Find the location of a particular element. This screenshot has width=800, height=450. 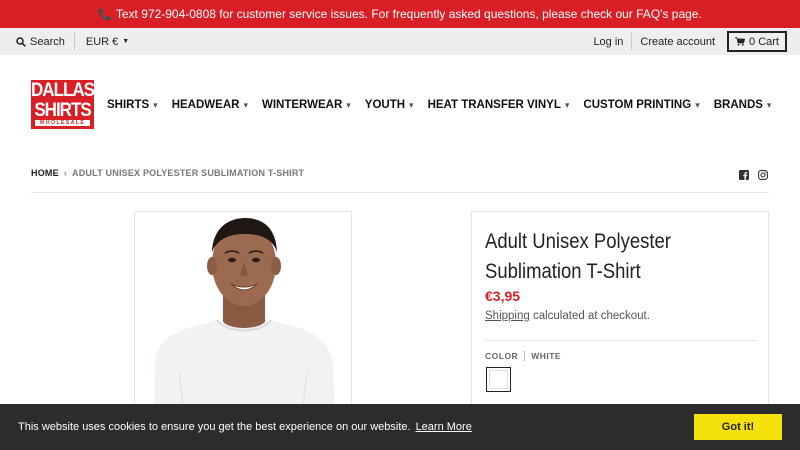

nav-item-heat-transfer-vinyl: HEAT TRANSFER VINYL ▾ is located at coordinates (499, 105).